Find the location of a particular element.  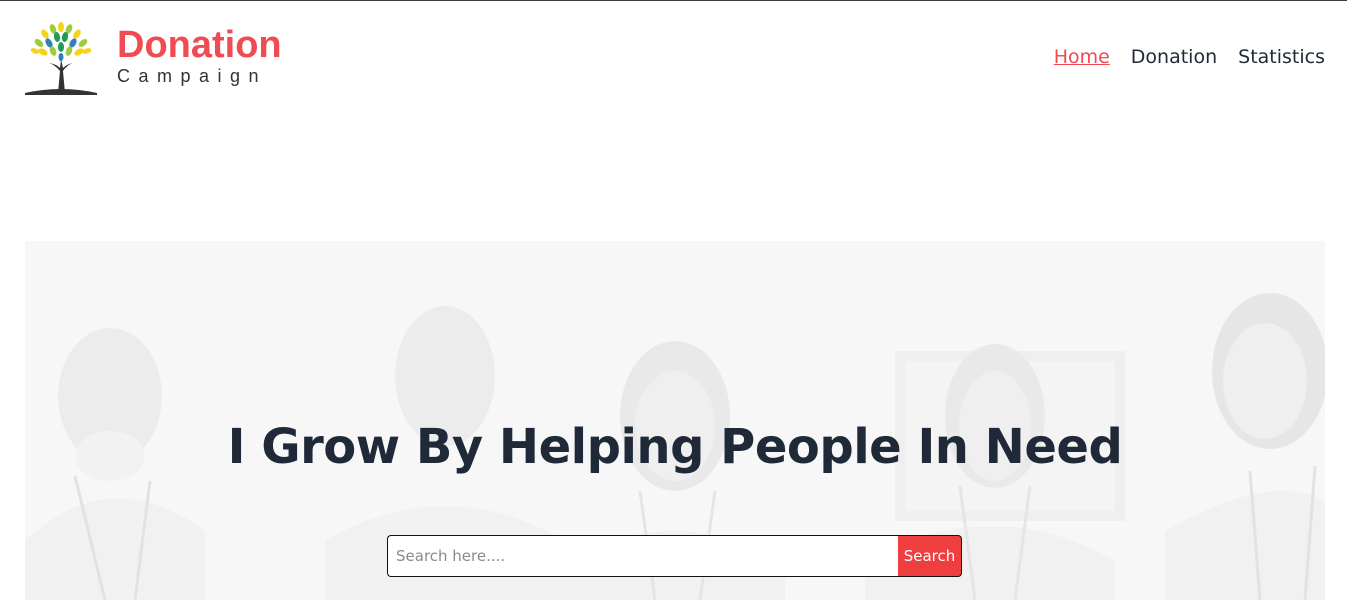

nav-home-link: Home is located at coordinates (1082, 57).